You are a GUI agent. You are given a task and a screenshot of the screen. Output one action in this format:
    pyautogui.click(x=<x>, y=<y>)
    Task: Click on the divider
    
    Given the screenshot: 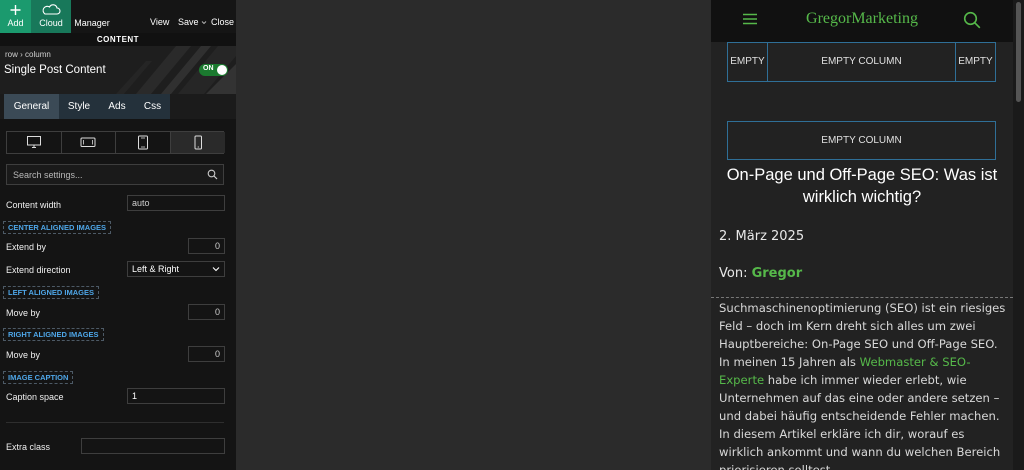 What is the action you would take?
    pyautogui.click(x=115, y=422)
    